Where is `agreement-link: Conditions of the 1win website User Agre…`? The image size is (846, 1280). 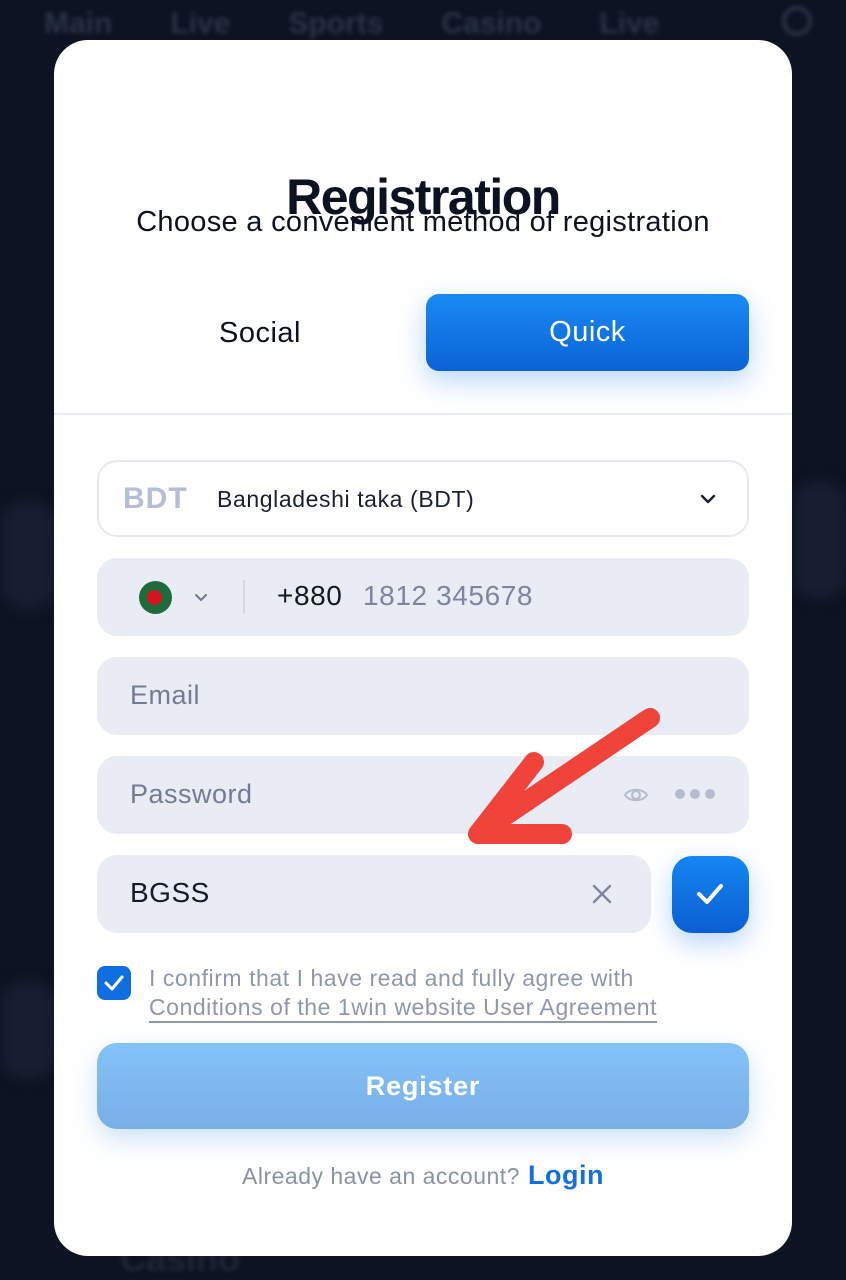 agreement-link: Conditions of the 1win website User Agre… is located at coordinates (403, 1007).